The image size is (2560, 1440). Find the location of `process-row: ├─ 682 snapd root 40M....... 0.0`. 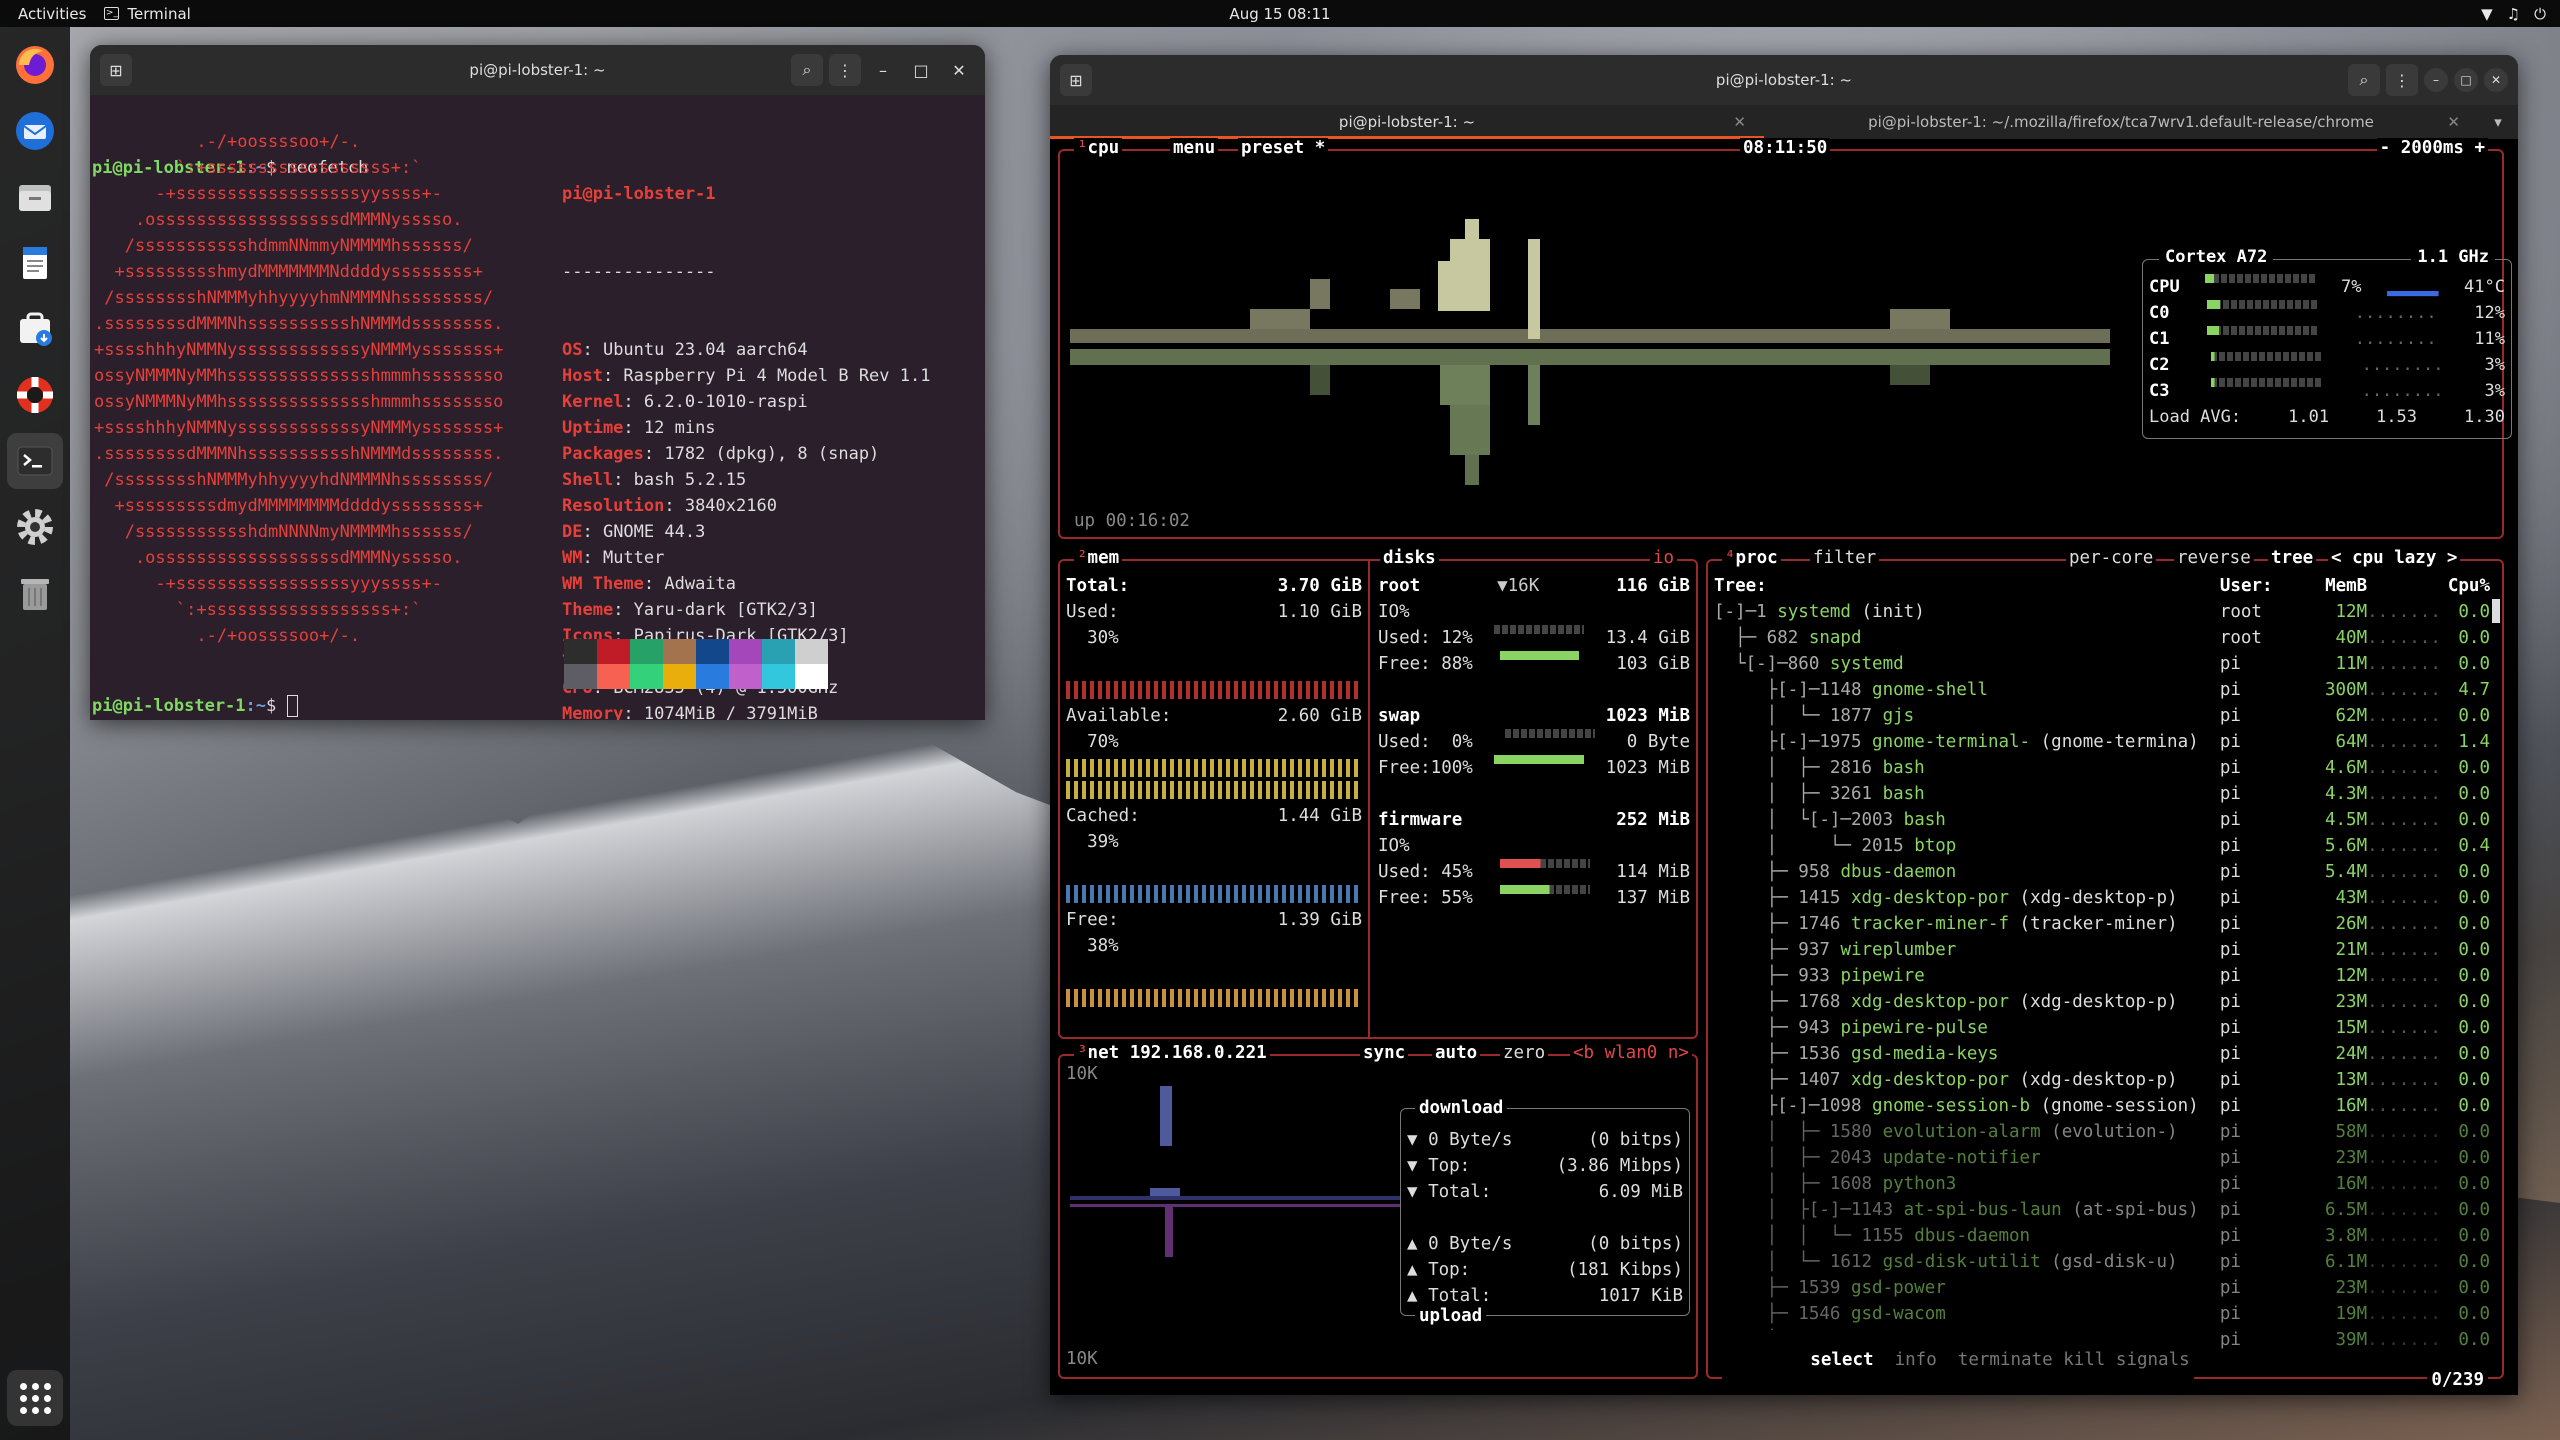

process-row: ├─ 682 snapd root 40M....... 0.0 is located at coordinates (2102, 638).